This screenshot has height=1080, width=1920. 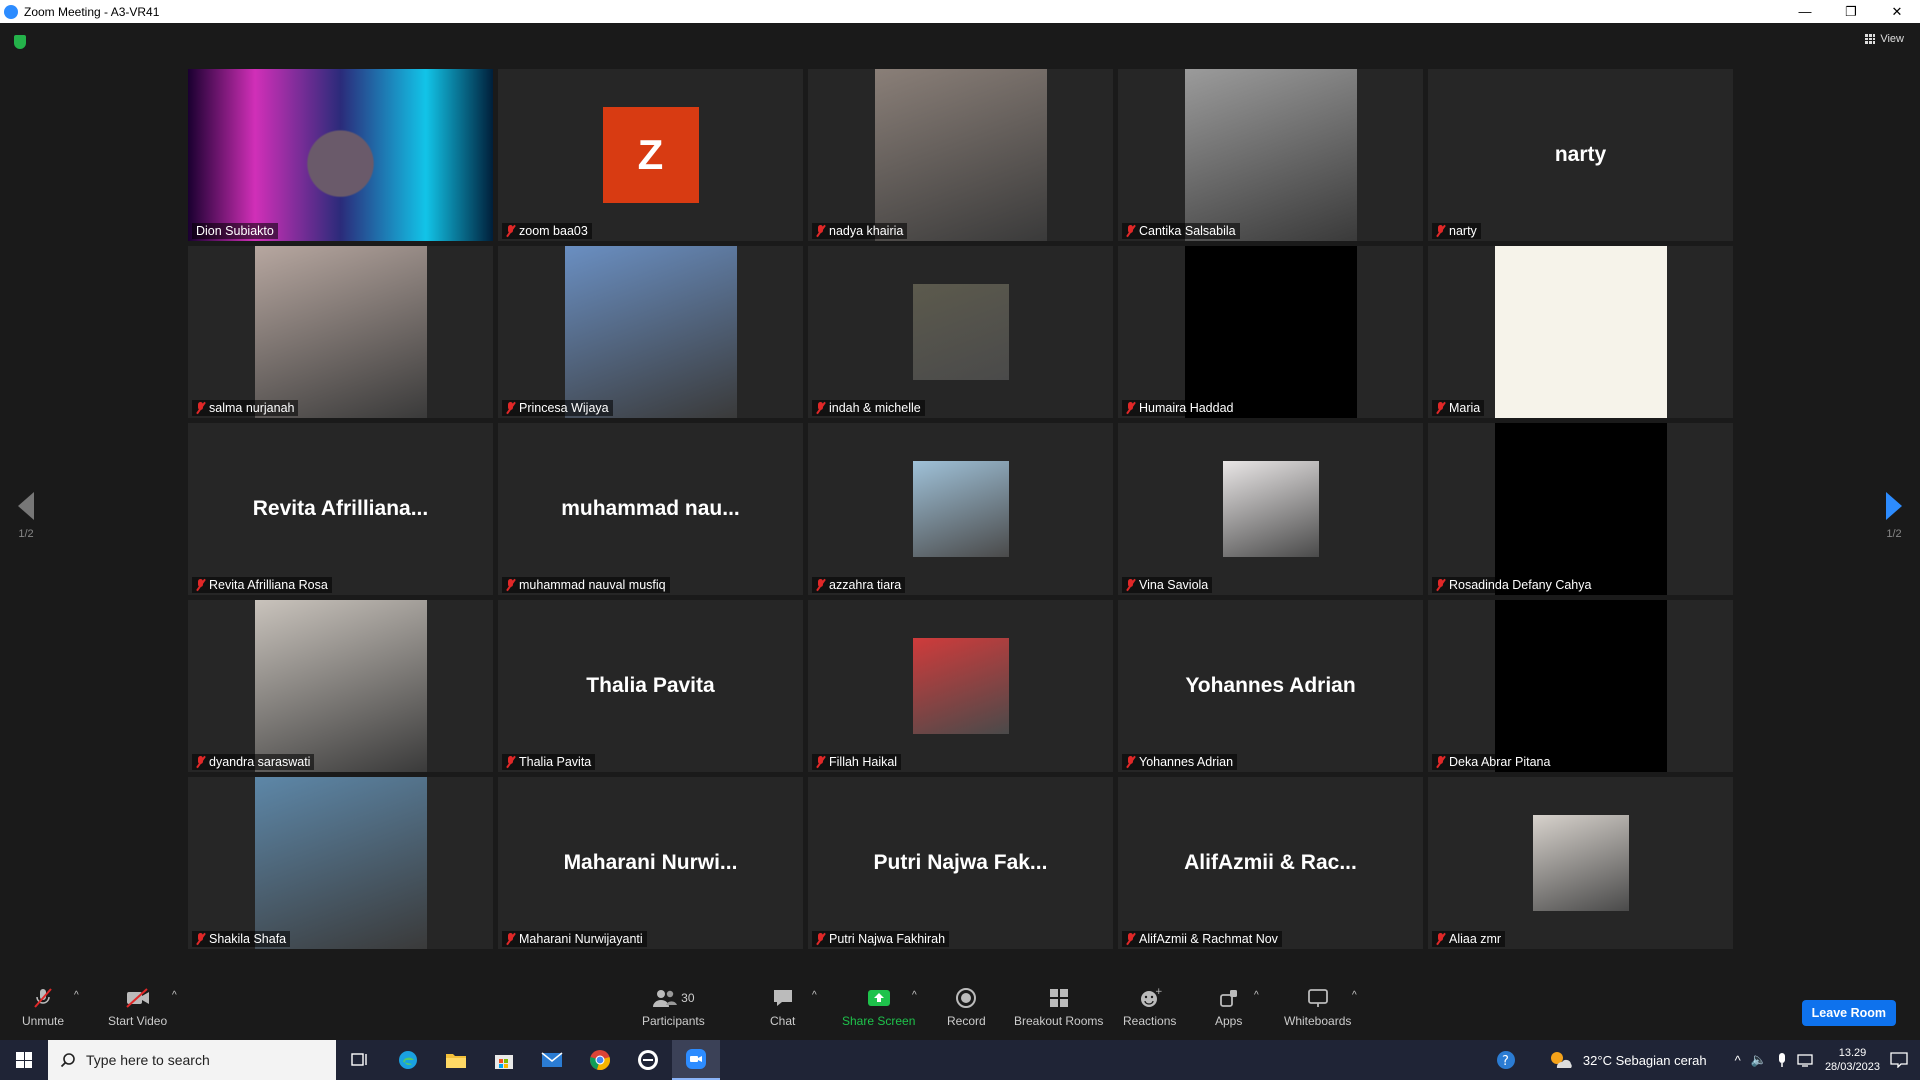 I want to click on whiteboards-button: Whiteboards, so click(x=1317, y=1007).